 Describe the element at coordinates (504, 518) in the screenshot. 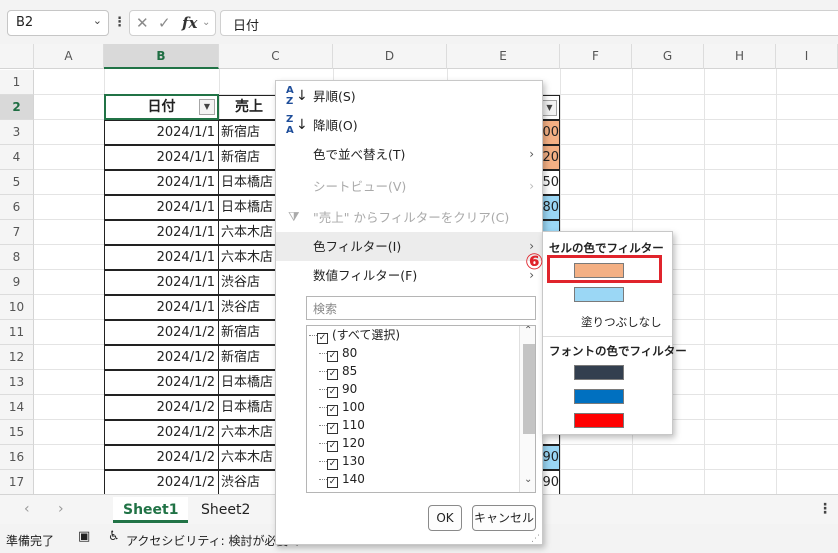

I see `cancel-button: キャンセル` at that location.